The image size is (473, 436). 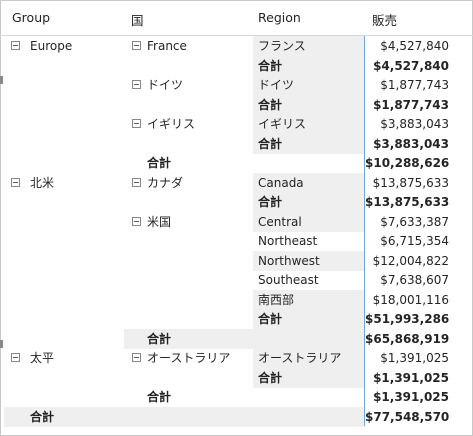 What do you see at coordinates (407, 416) in the screenshot?
I see `grand-total-value: $77,548,570` at bounding box center [407, 416].